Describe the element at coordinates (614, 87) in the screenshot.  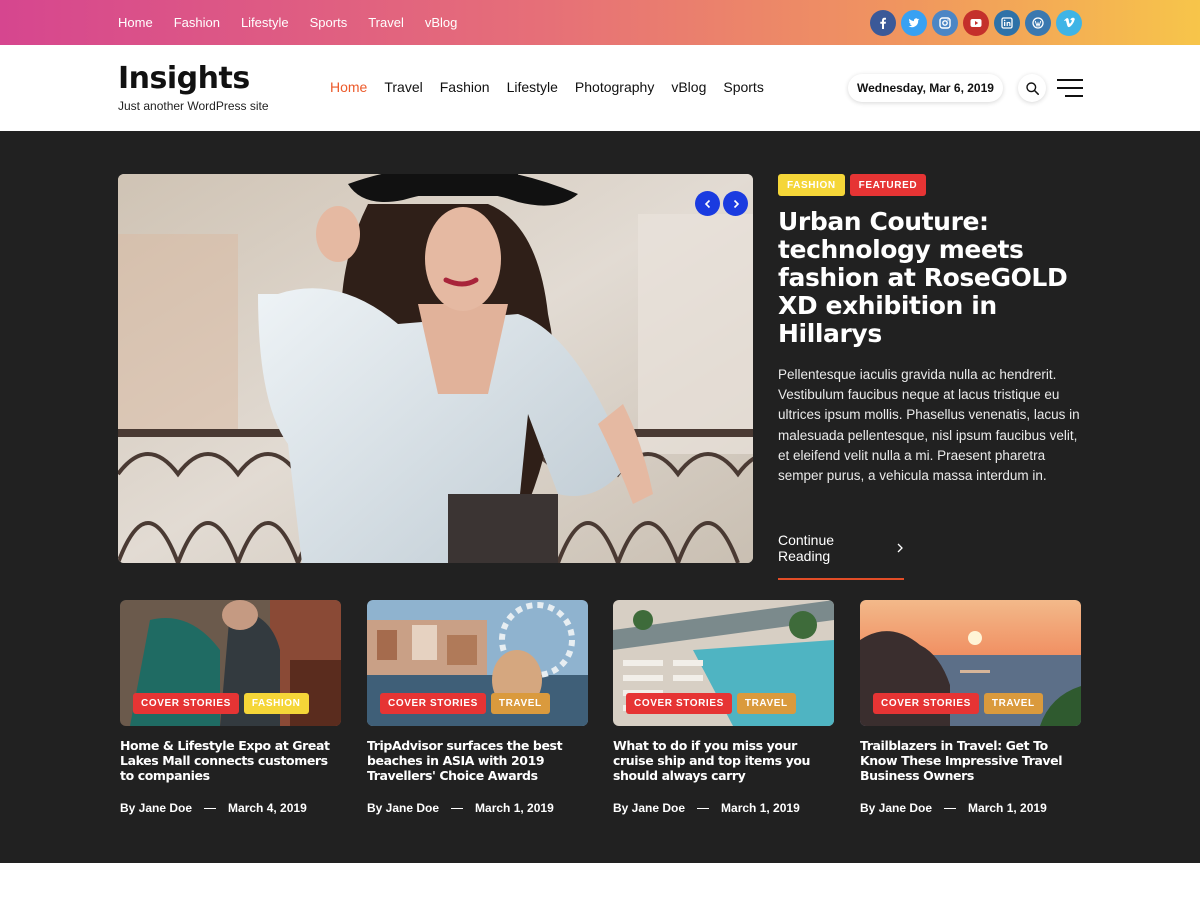
I see `main-nav-photography: Photography` at that location.